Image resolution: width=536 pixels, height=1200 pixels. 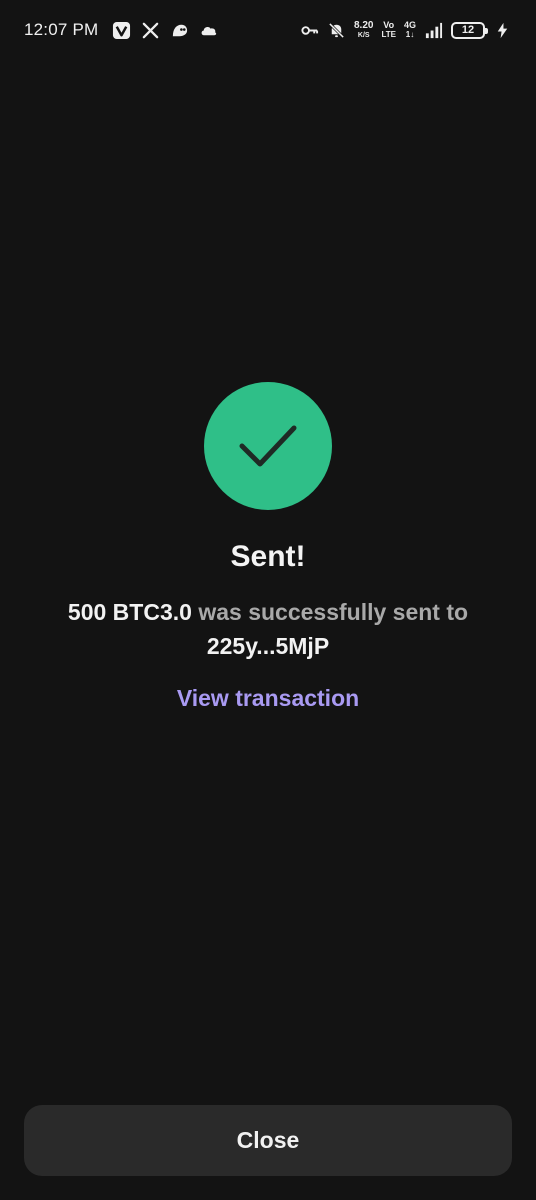 I want to click on close-button: Close, so click(x=268, y=1140).